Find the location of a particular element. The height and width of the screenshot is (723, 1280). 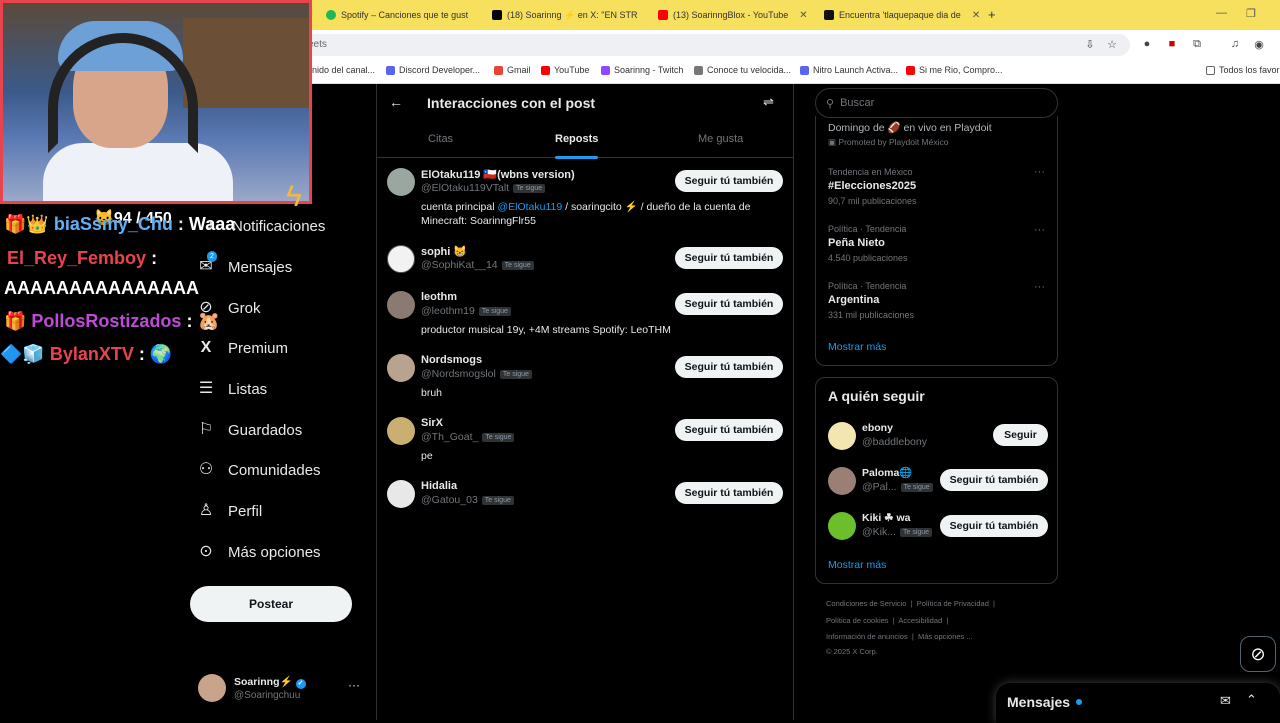

messages-drawer: Mensajes ✉ ⌃ is located at coordinates (1138, 703).